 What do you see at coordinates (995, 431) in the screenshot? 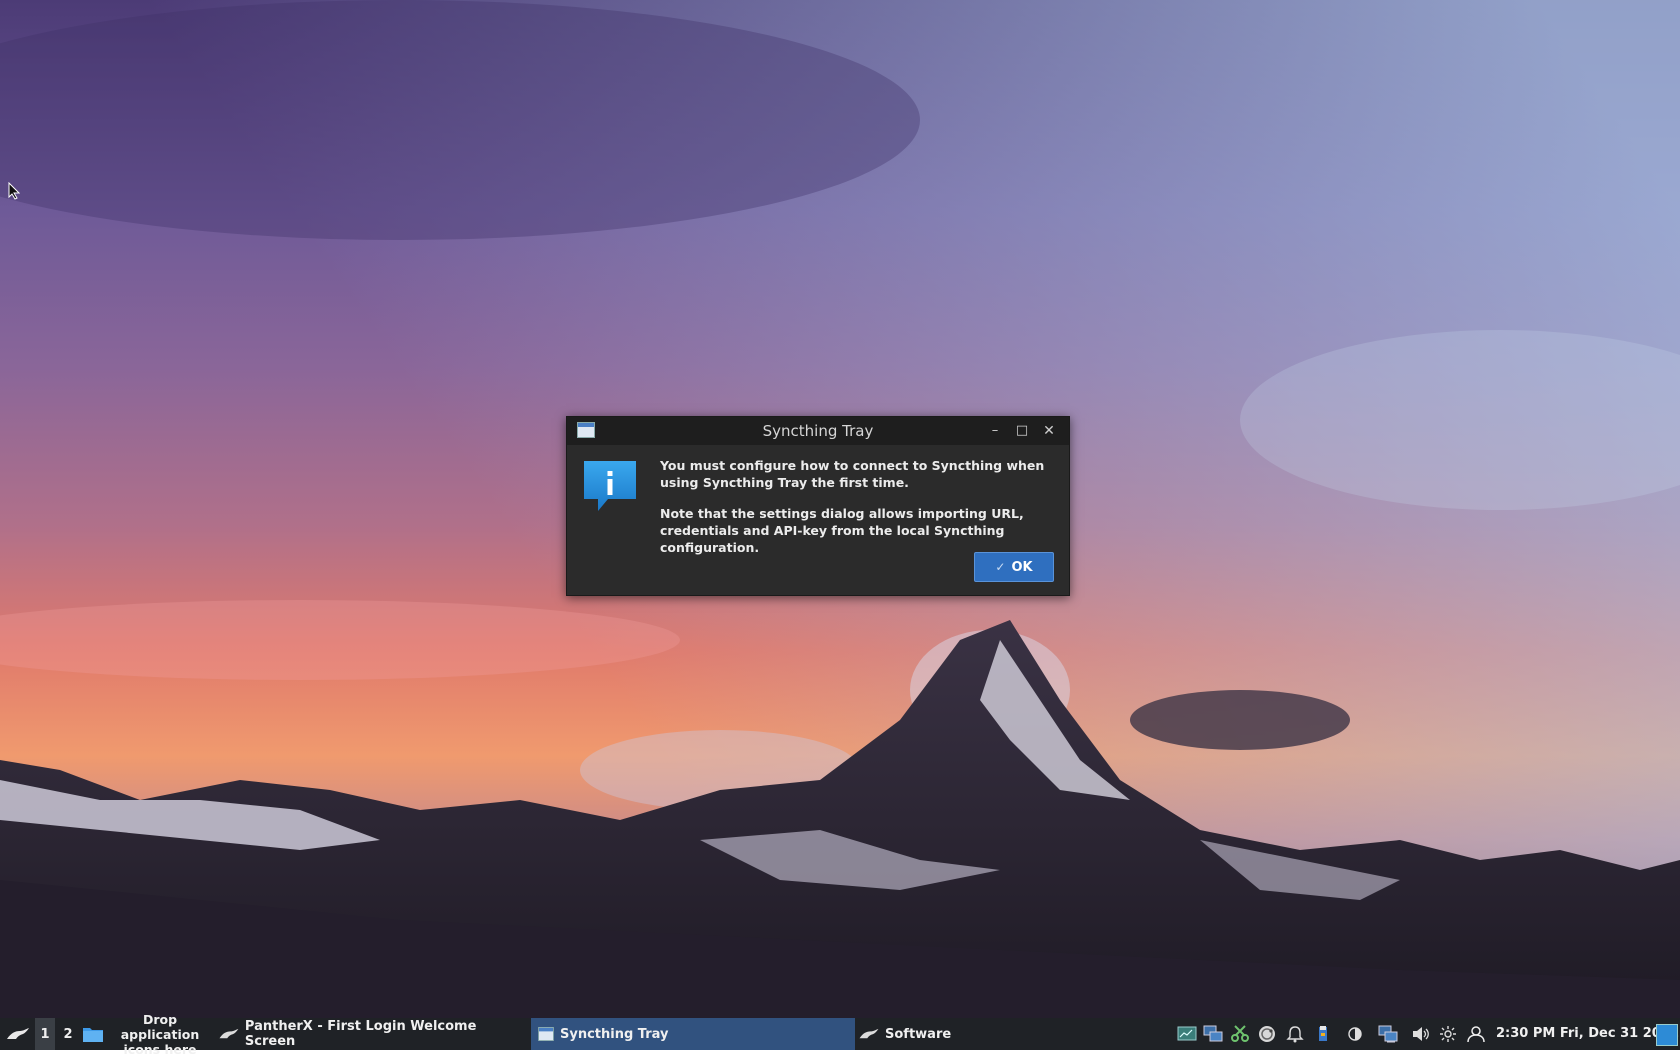
I see `minimize-button: –` at bounding box center [995, 431].